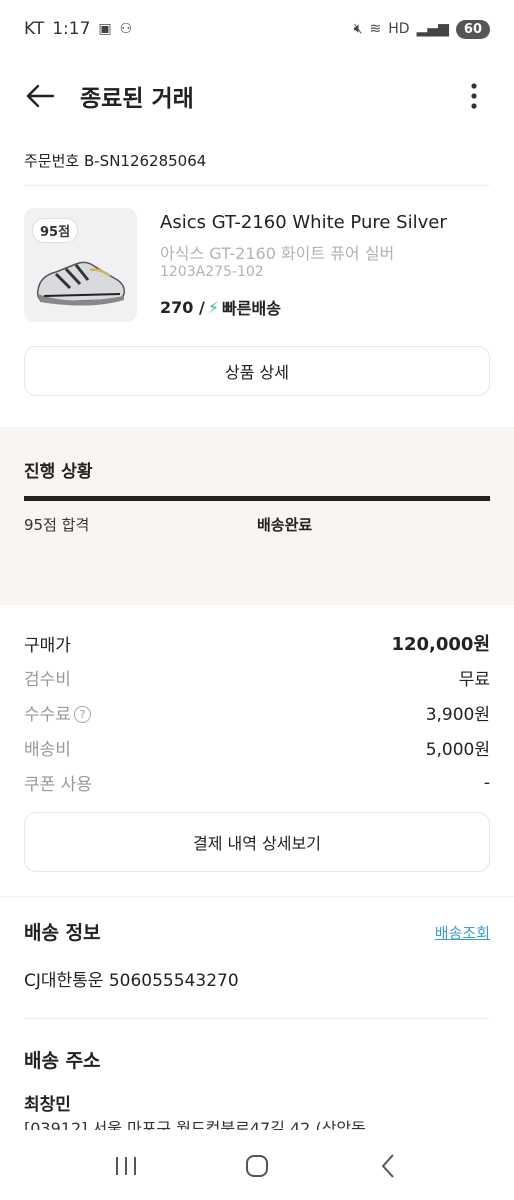  I want to click on carrier-label: KT, so click(34, 29).